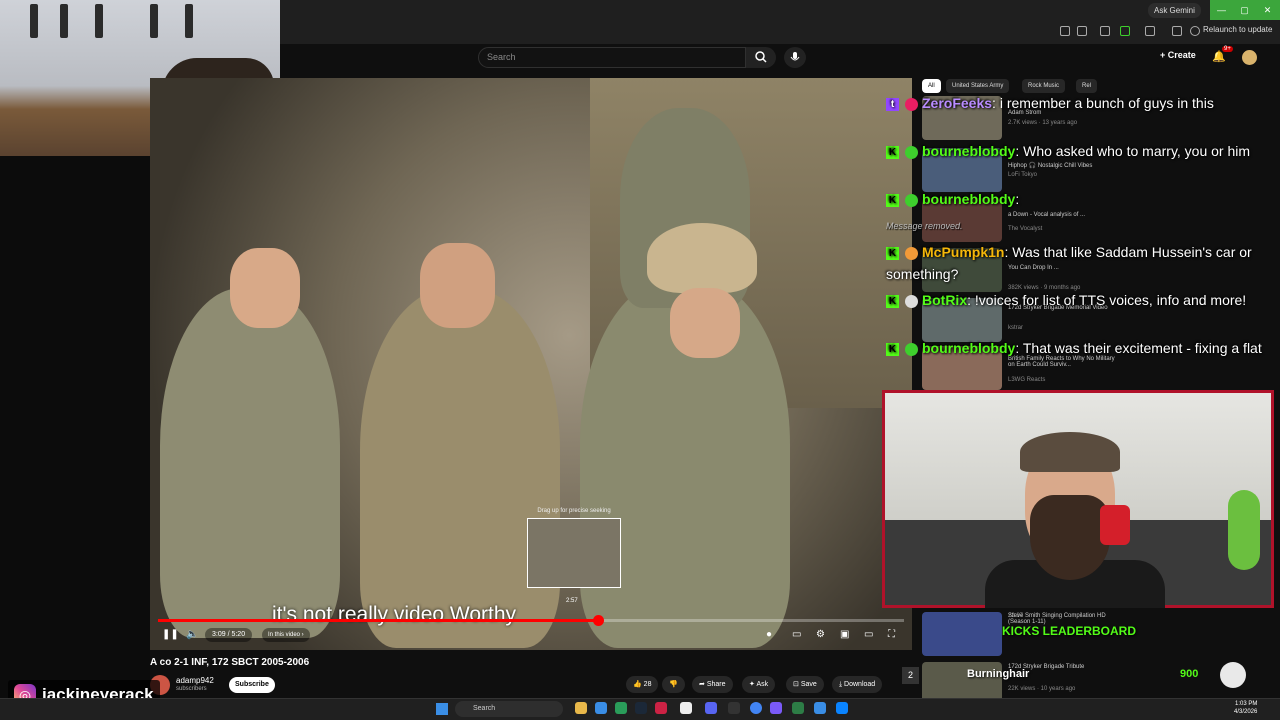 Image resolution: width=1280 pixels, height=720 pixels. Describe the element at coordinates (250, 463) in the screenshot. I see `soldier-left` at that location.